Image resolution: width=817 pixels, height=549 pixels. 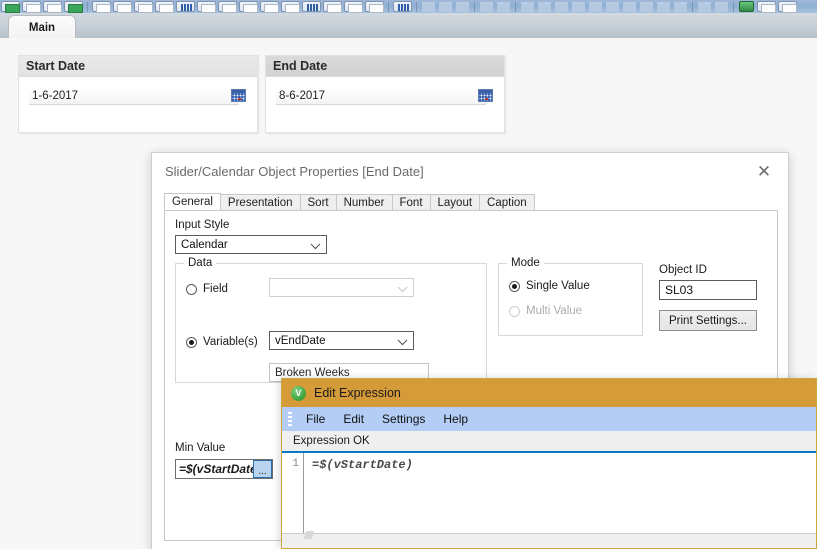 What do you see at coordinates (462, 7) in the screenshot?
I see `forward-icon` at bounding box center [462, 7].